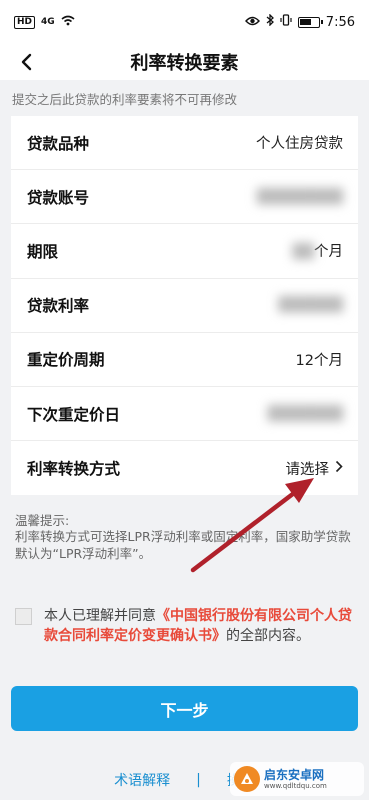 Image resolution: width=369 pixels, height=800 pixels. Describe the element at coordinates (184, 360) in the screenshot. I see `row-repricing-cycle: 重定价周期 12个月` at that location.